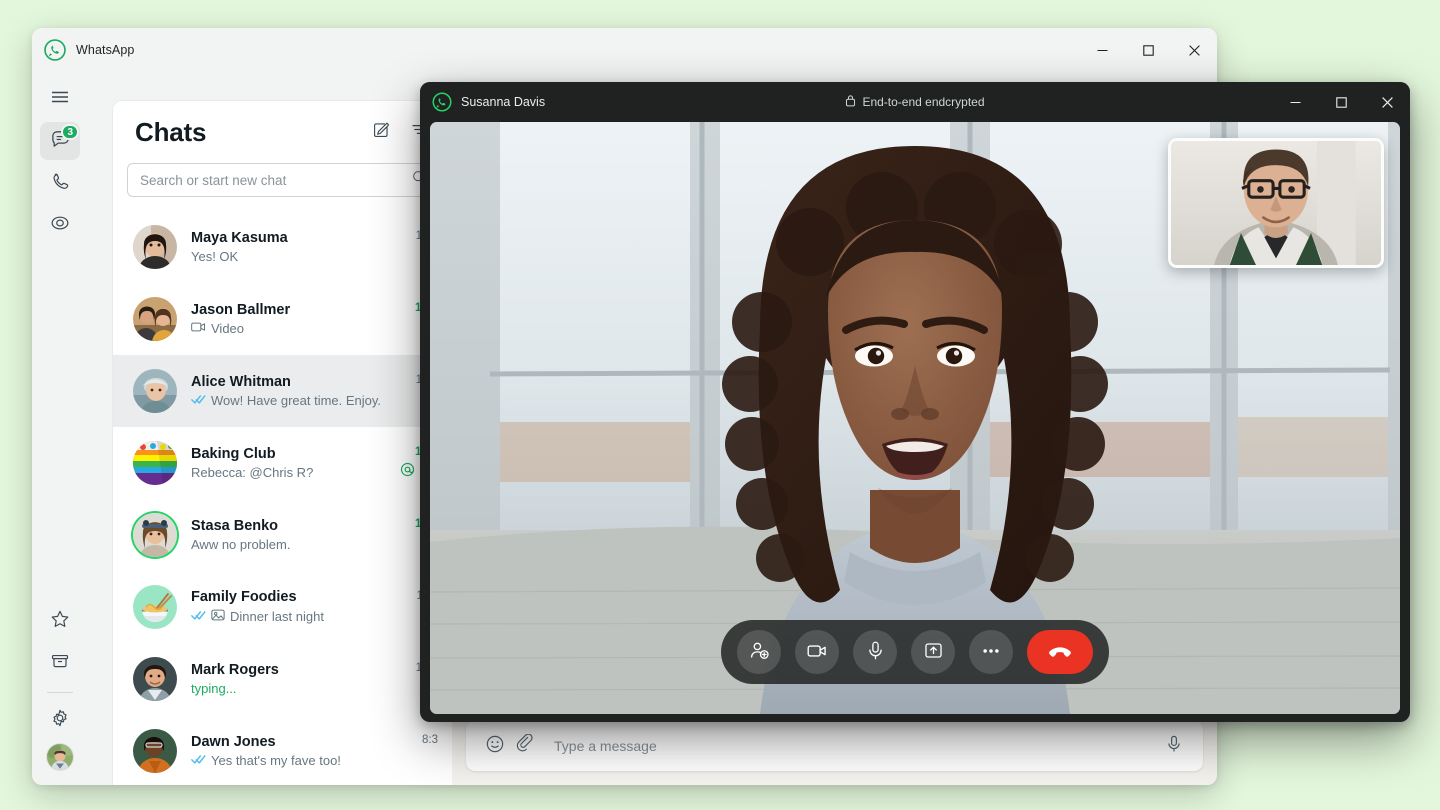 The height and width of the screenshot is (810, 1440). I want to click on window-controls, so click(1148, 50).